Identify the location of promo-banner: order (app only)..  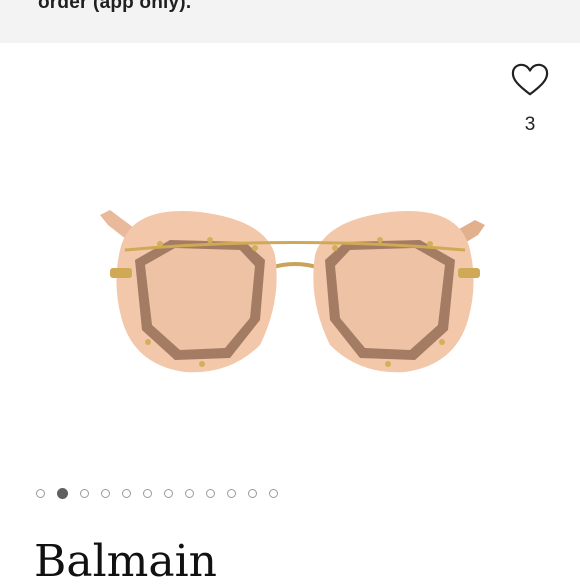
(290, 21).